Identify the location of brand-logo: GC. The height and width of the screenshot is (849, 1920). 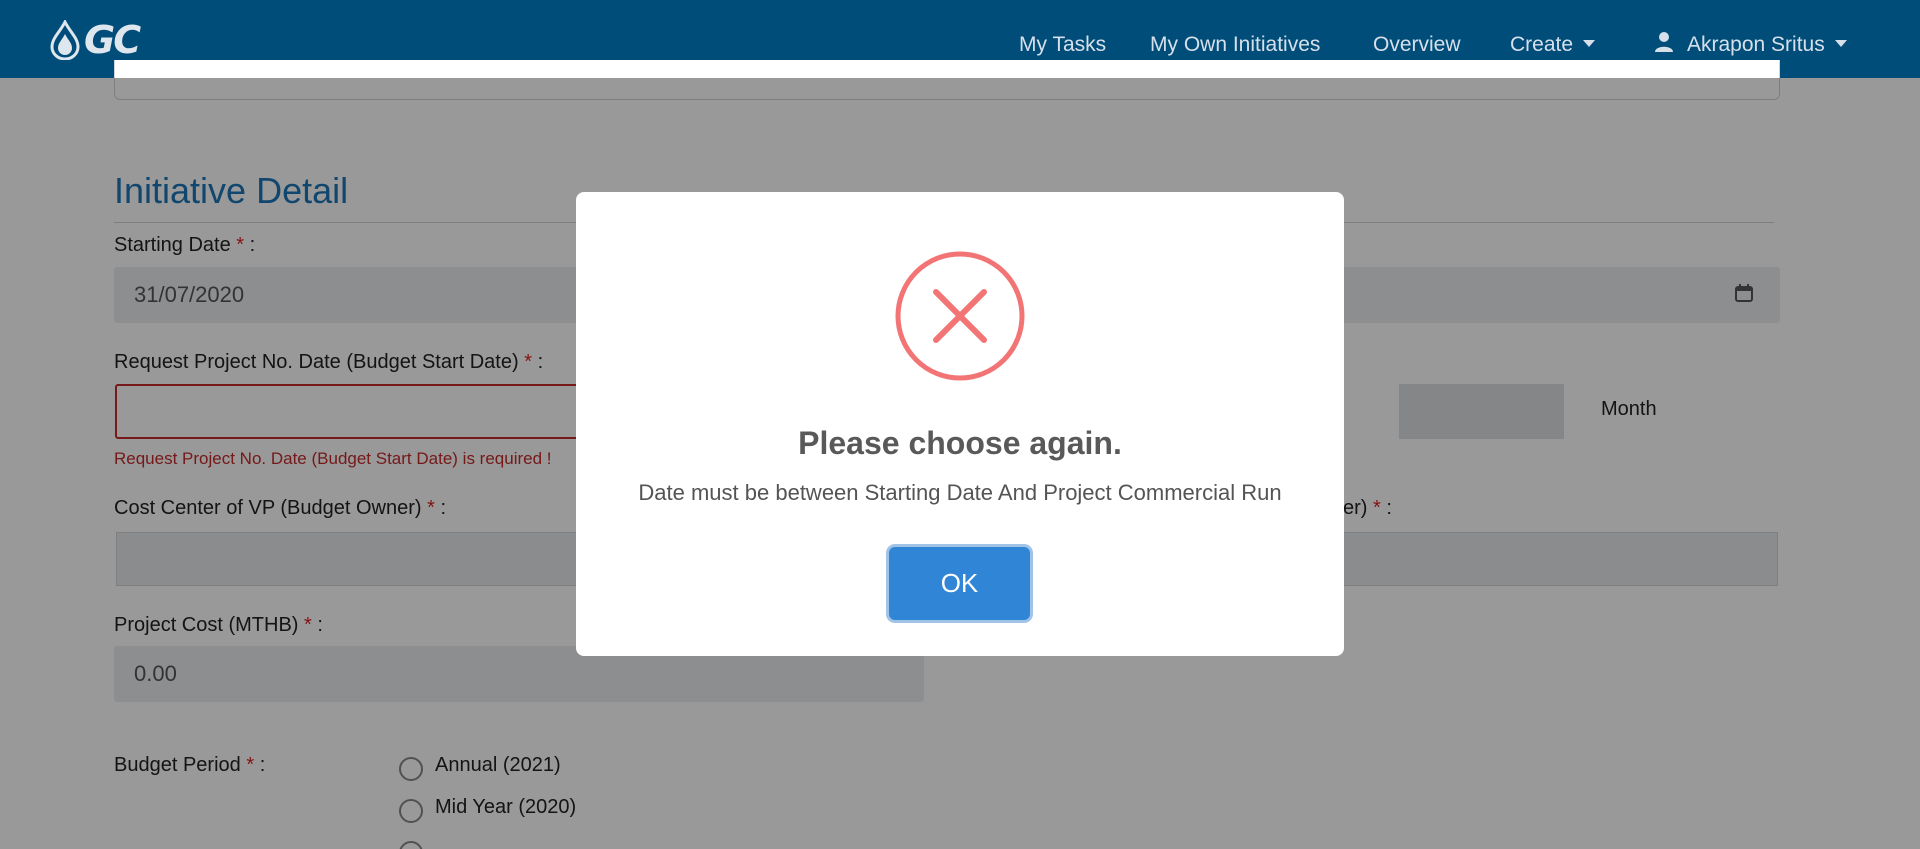
(94, 40).